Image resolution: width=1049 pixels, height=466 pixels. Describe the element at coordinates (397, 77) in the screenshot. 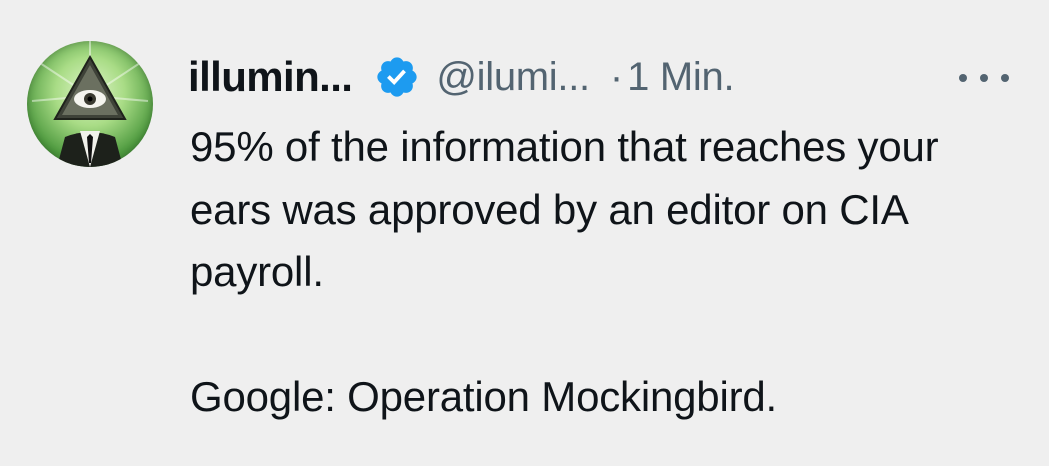

I see `verified-badge-icon` at that location.